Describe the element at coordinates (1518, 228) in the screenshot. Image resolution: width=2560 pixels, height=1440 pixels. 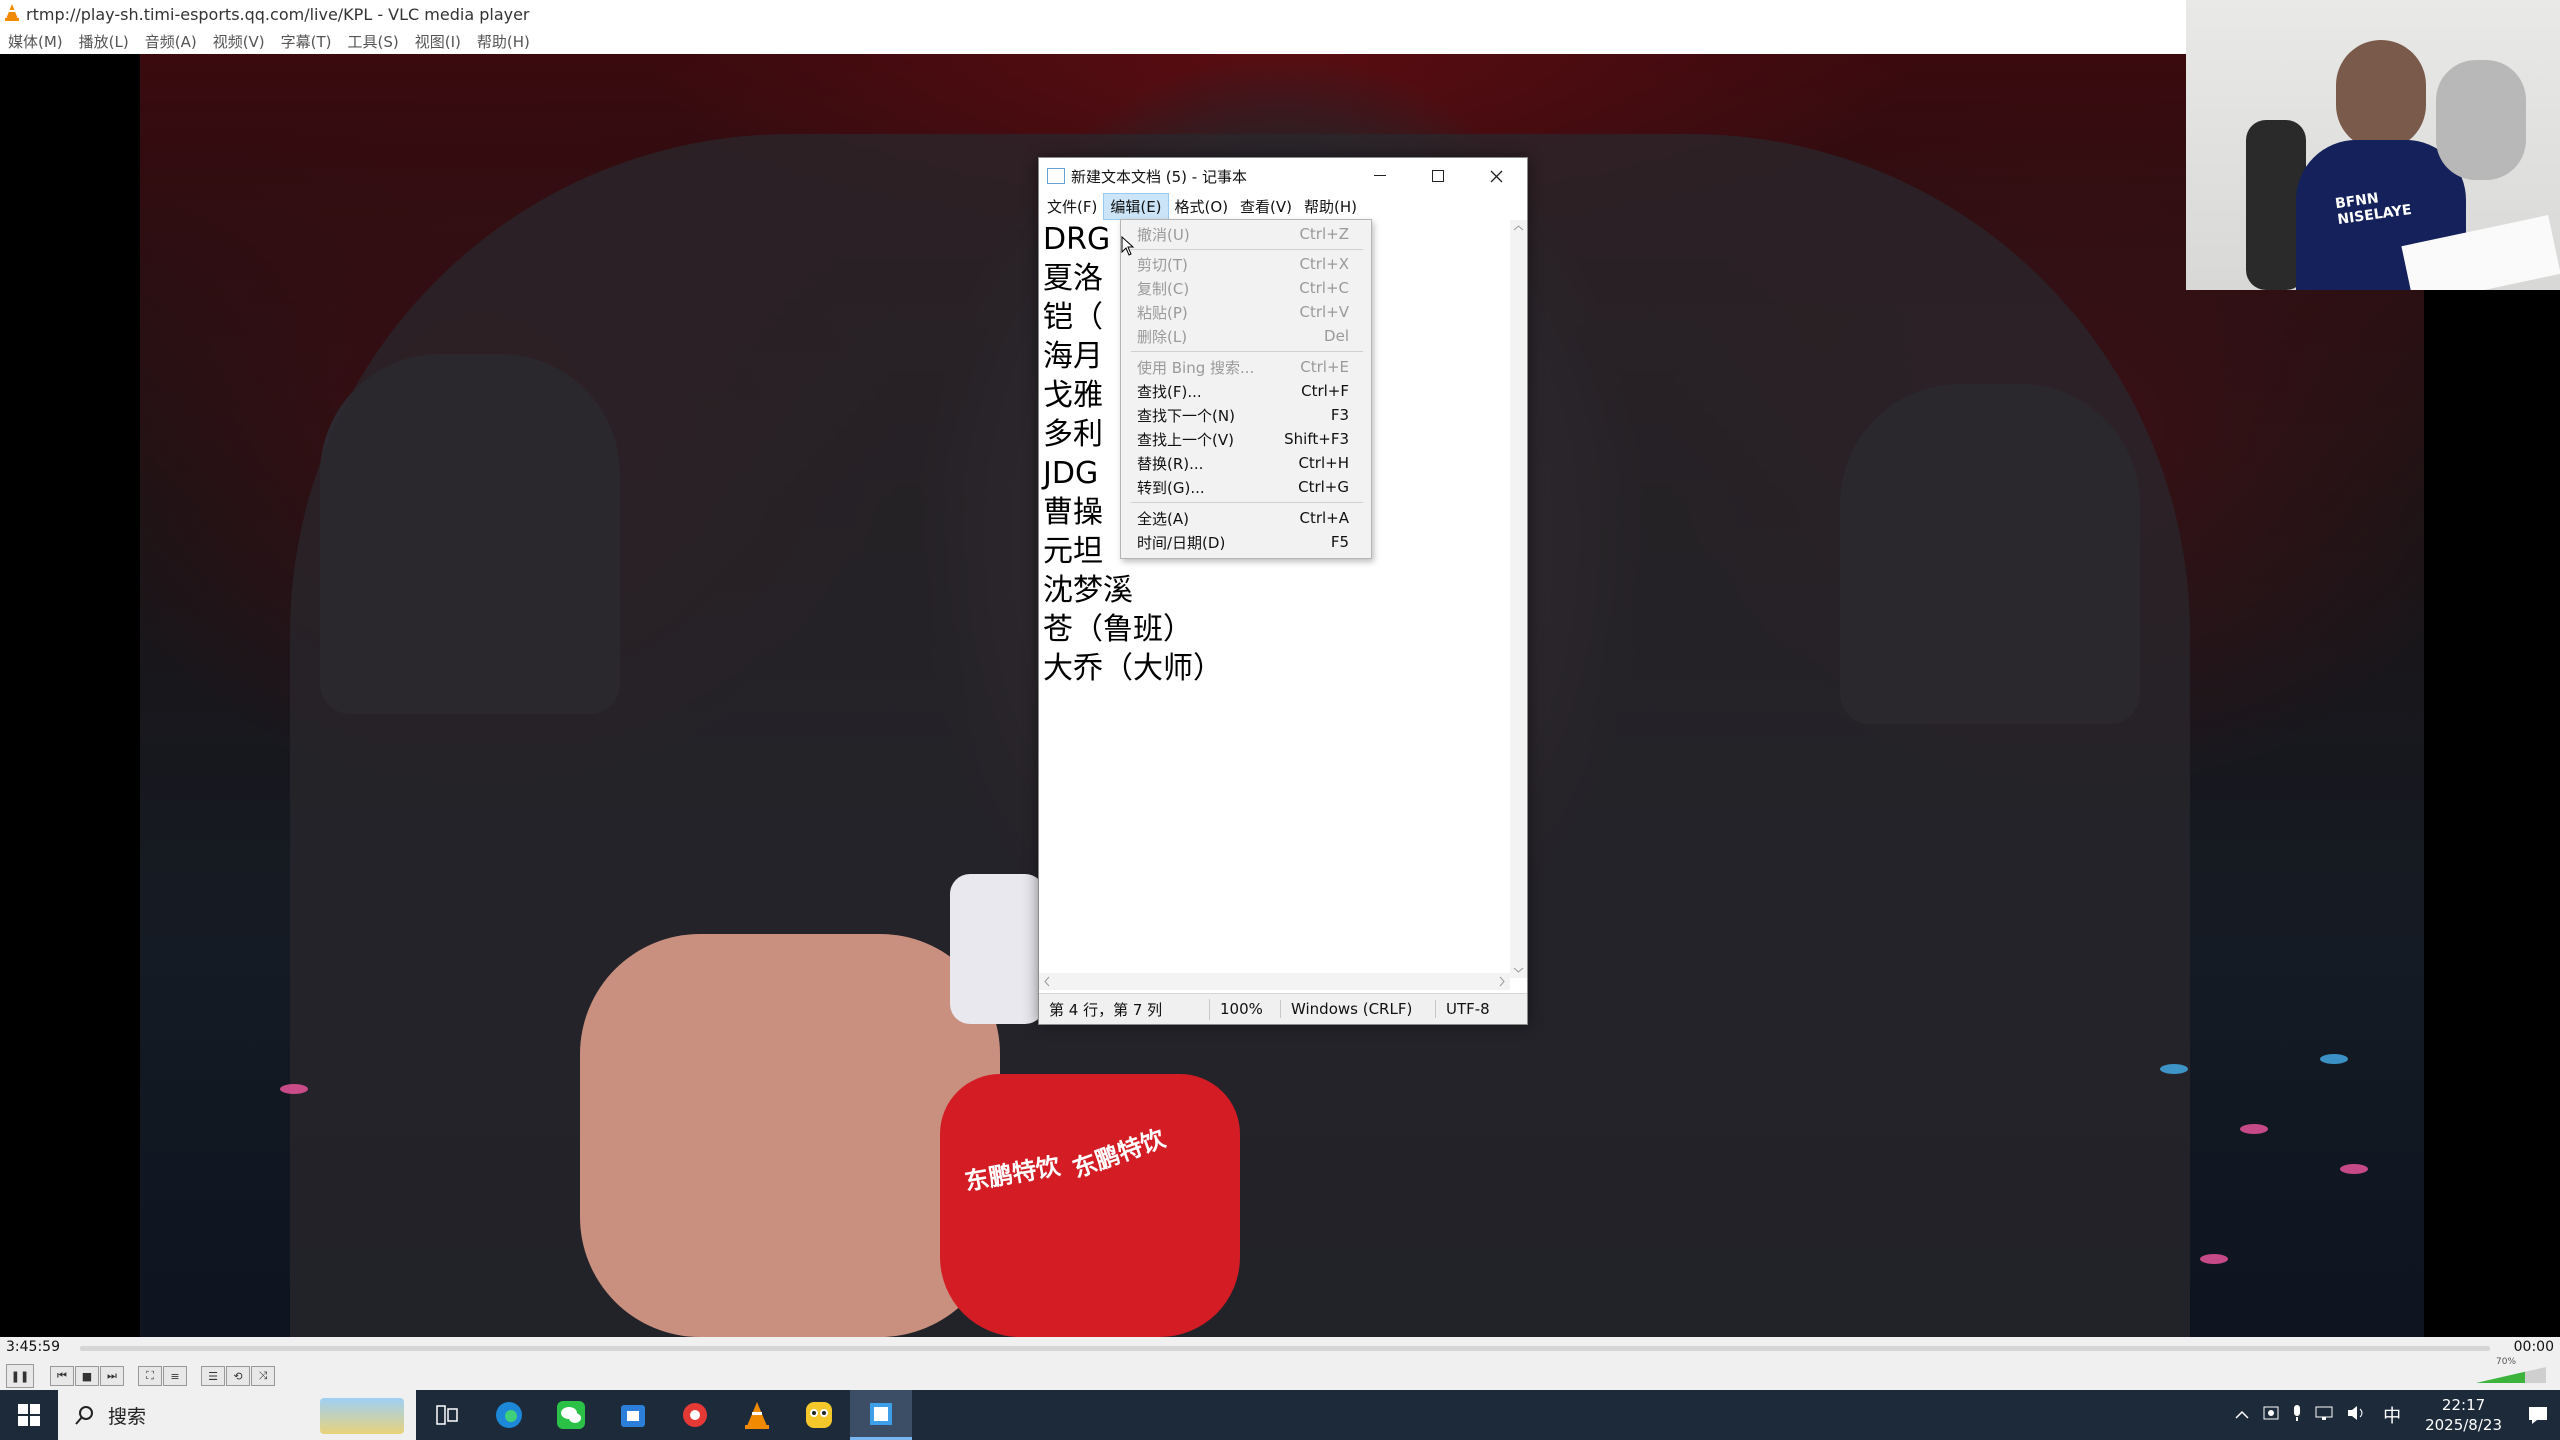
I see `scroll-up-icon` at that location.